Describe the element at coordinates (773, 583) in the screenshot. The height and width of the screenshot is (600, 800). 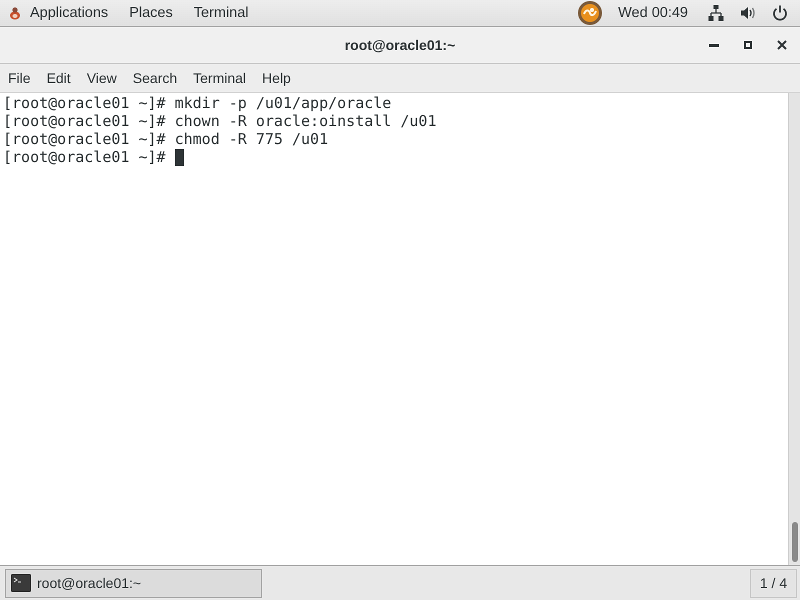
I see `workspace-indicator: 1 / 4` at that location.